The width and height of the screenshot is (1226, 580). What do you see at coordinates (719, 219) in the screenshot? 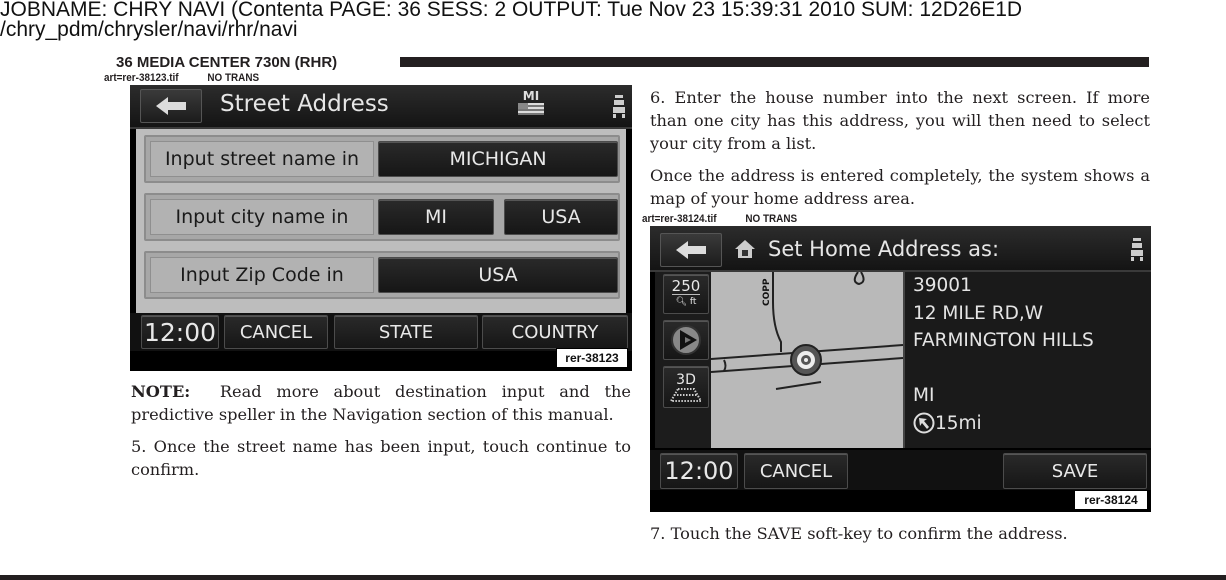
I see `figure2-art-label: art=rer-38124.tif NO TRANS` at bounding box center [719, 219].